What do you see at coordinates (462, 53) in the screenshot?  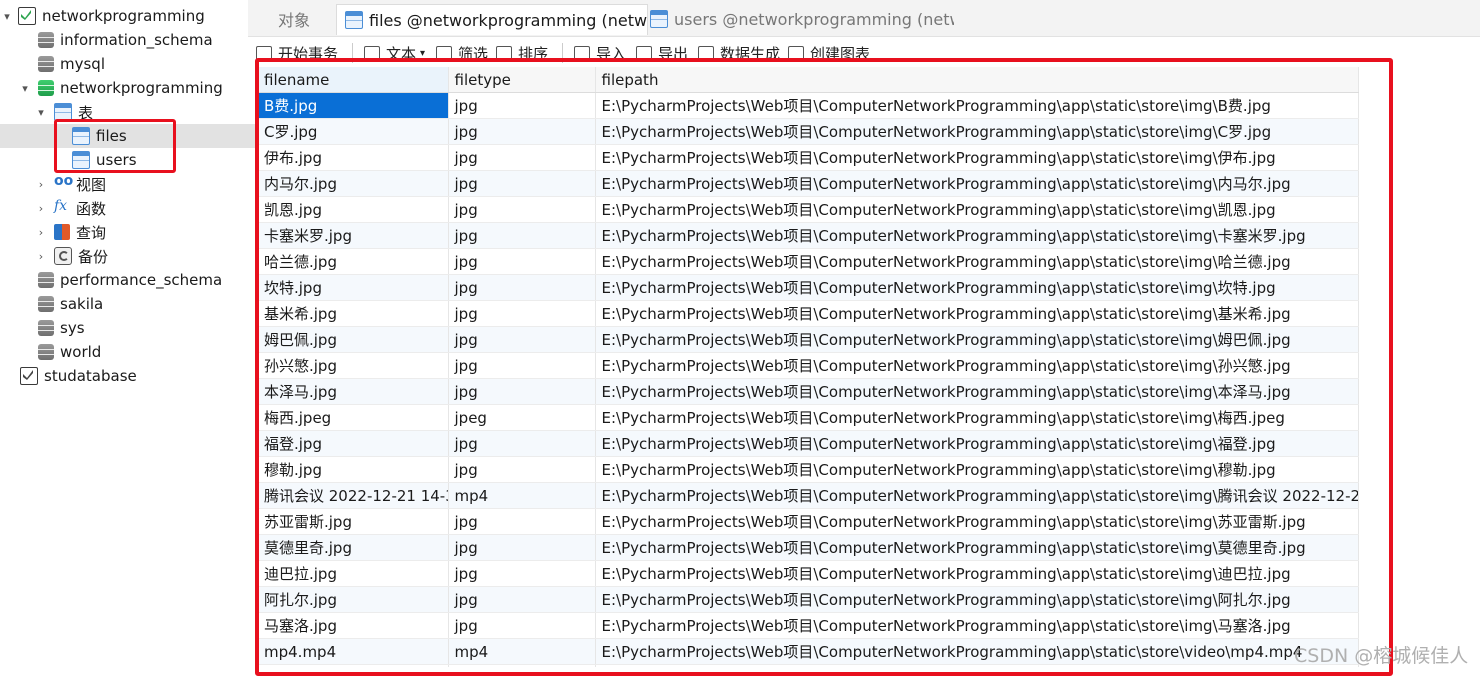 I see `filter-button: 筛选` at bounding box center [462, 53].